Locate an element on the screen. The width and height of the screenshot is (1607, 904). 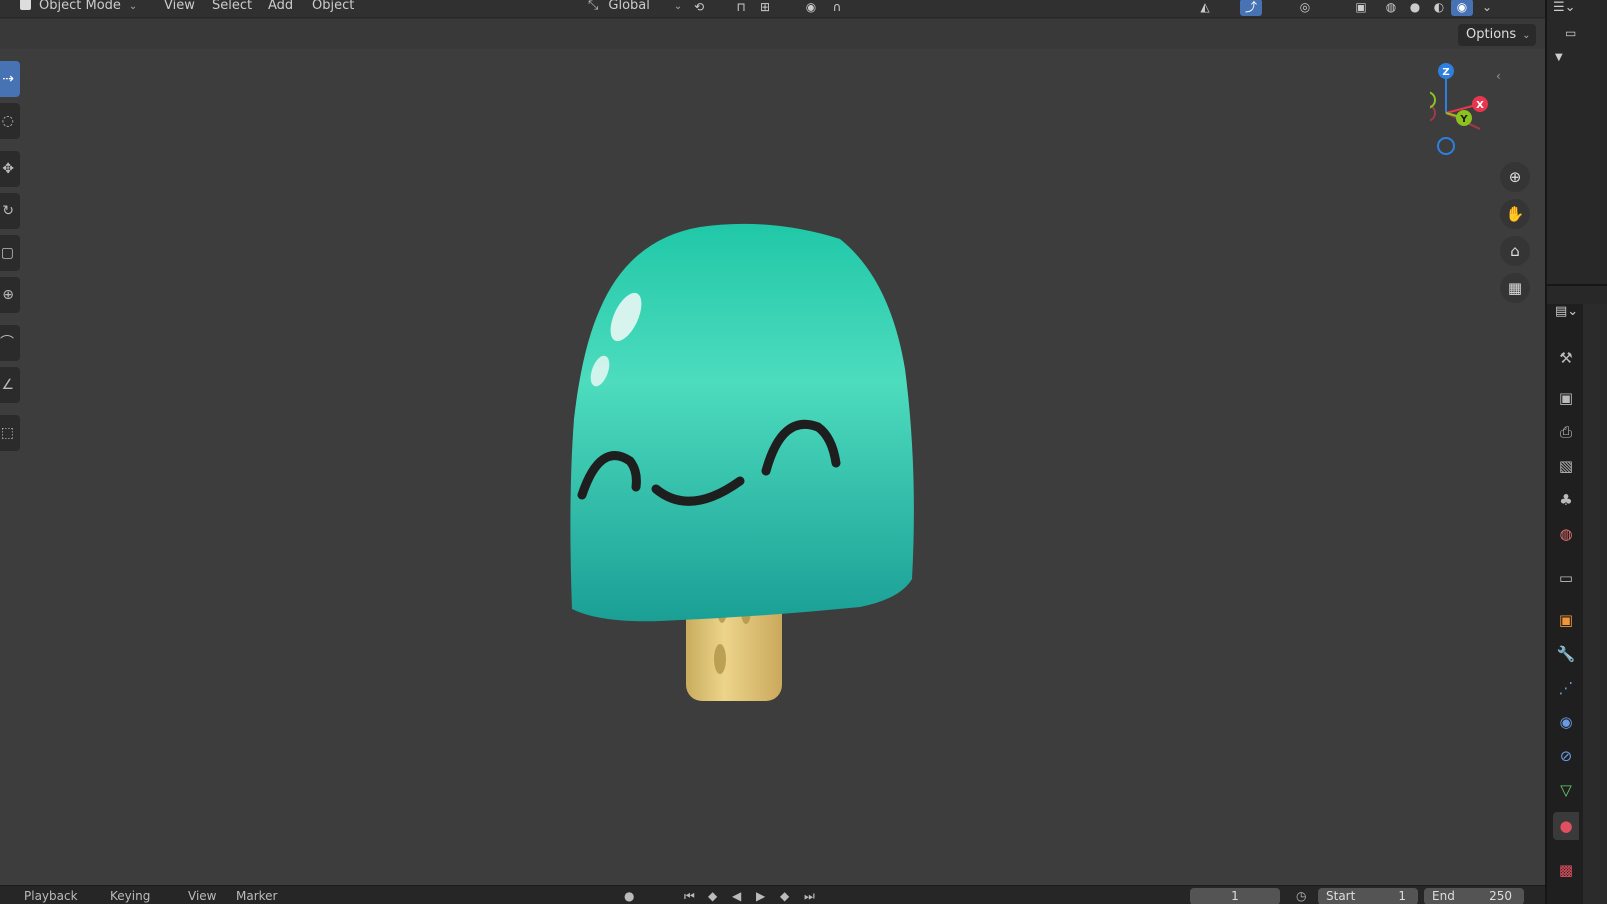
gizmo-neg-z-handle is located at coordinates (1446, 146).